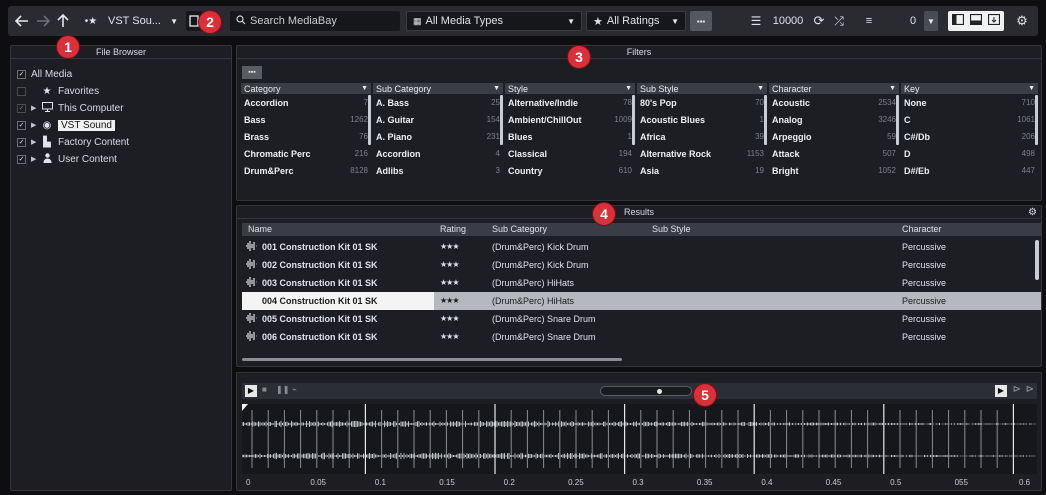 This screenshot has width=1046, height=495. What do you see at coordinates (282, 389) in the screenshot?
I see `pause-icon: ❚❚` at bounding box center [282, 389].